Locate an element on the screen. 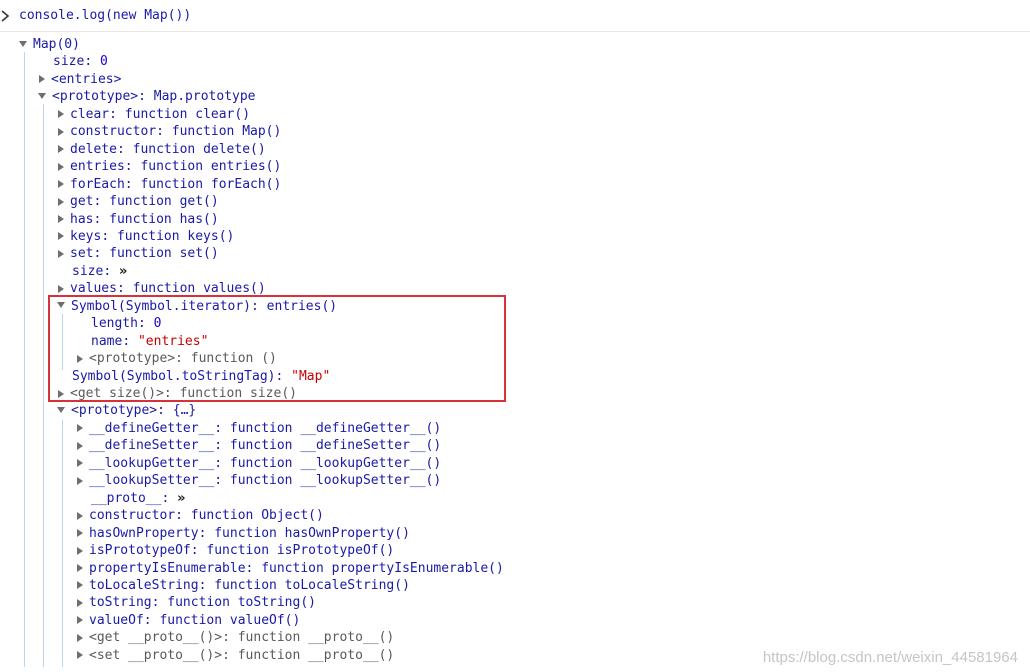 The width and height of the screenshot is (1030, 672). tree-row: valueOf: function valueOf() is located at coordinates (188, 620).